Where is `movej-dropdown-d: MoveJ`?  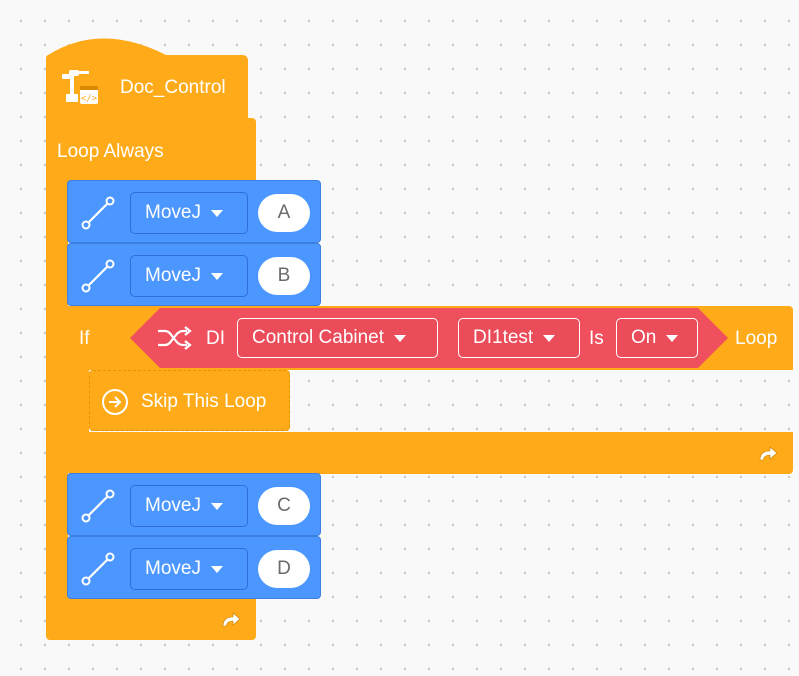 movej-dropdown-d: MoveJ is located at coordinates (189, 569).